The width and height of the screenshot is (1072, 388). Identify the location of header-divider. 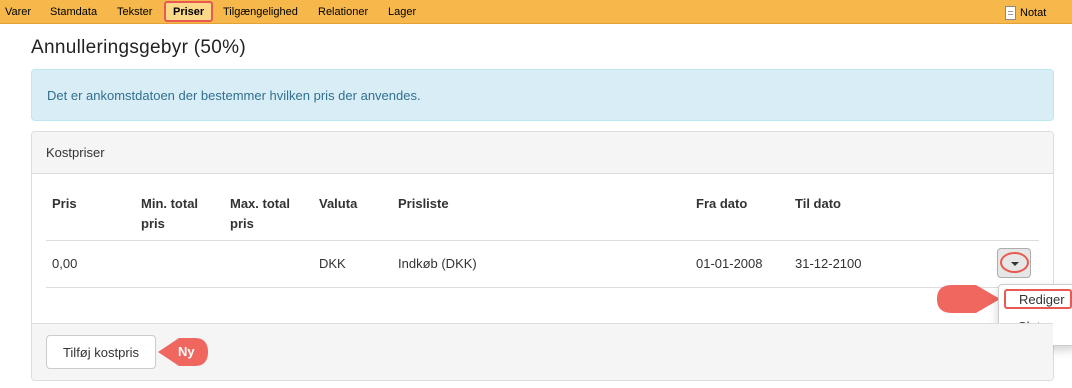
(542, 240).